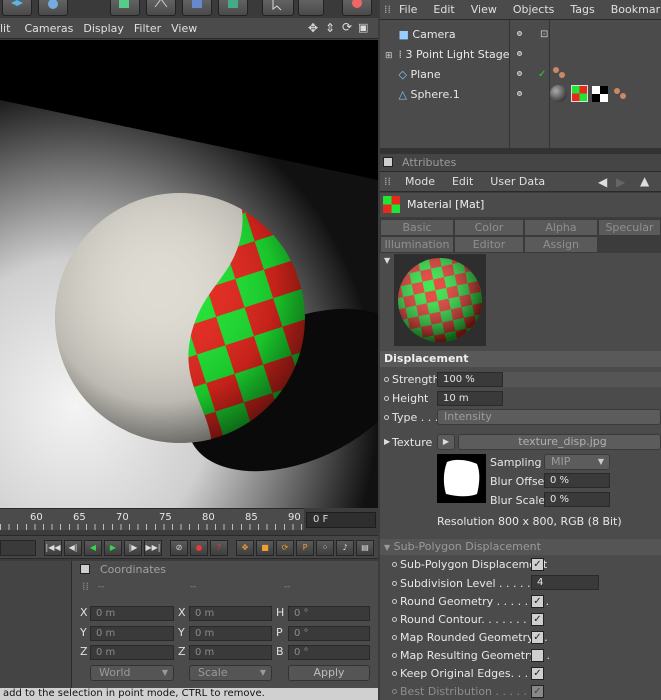  Describe the element at coordinates (325, 548) in the screenshot. I see `pla-key-icon: ⁘` at that location.